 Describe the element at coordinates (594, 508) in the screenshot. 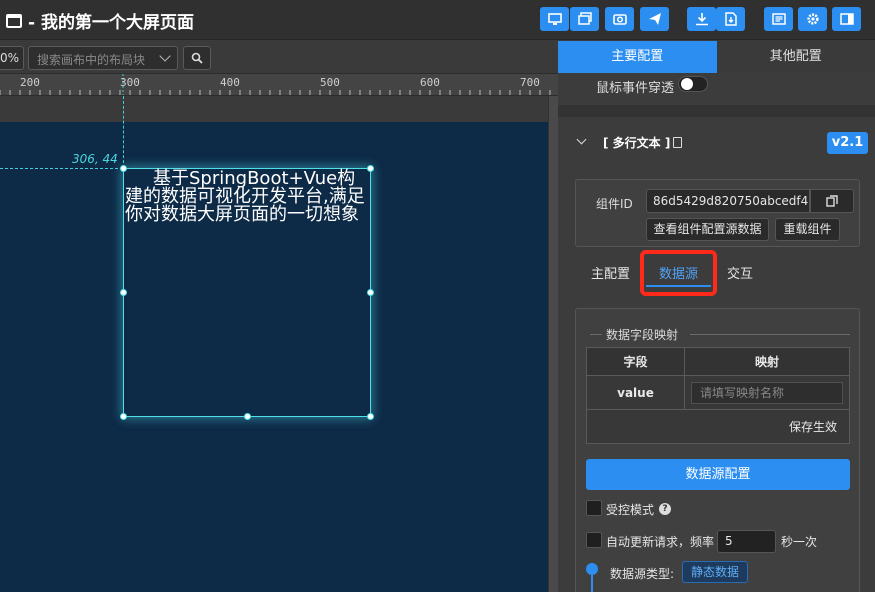

I see `controlled-mode-checkbox` at that location.